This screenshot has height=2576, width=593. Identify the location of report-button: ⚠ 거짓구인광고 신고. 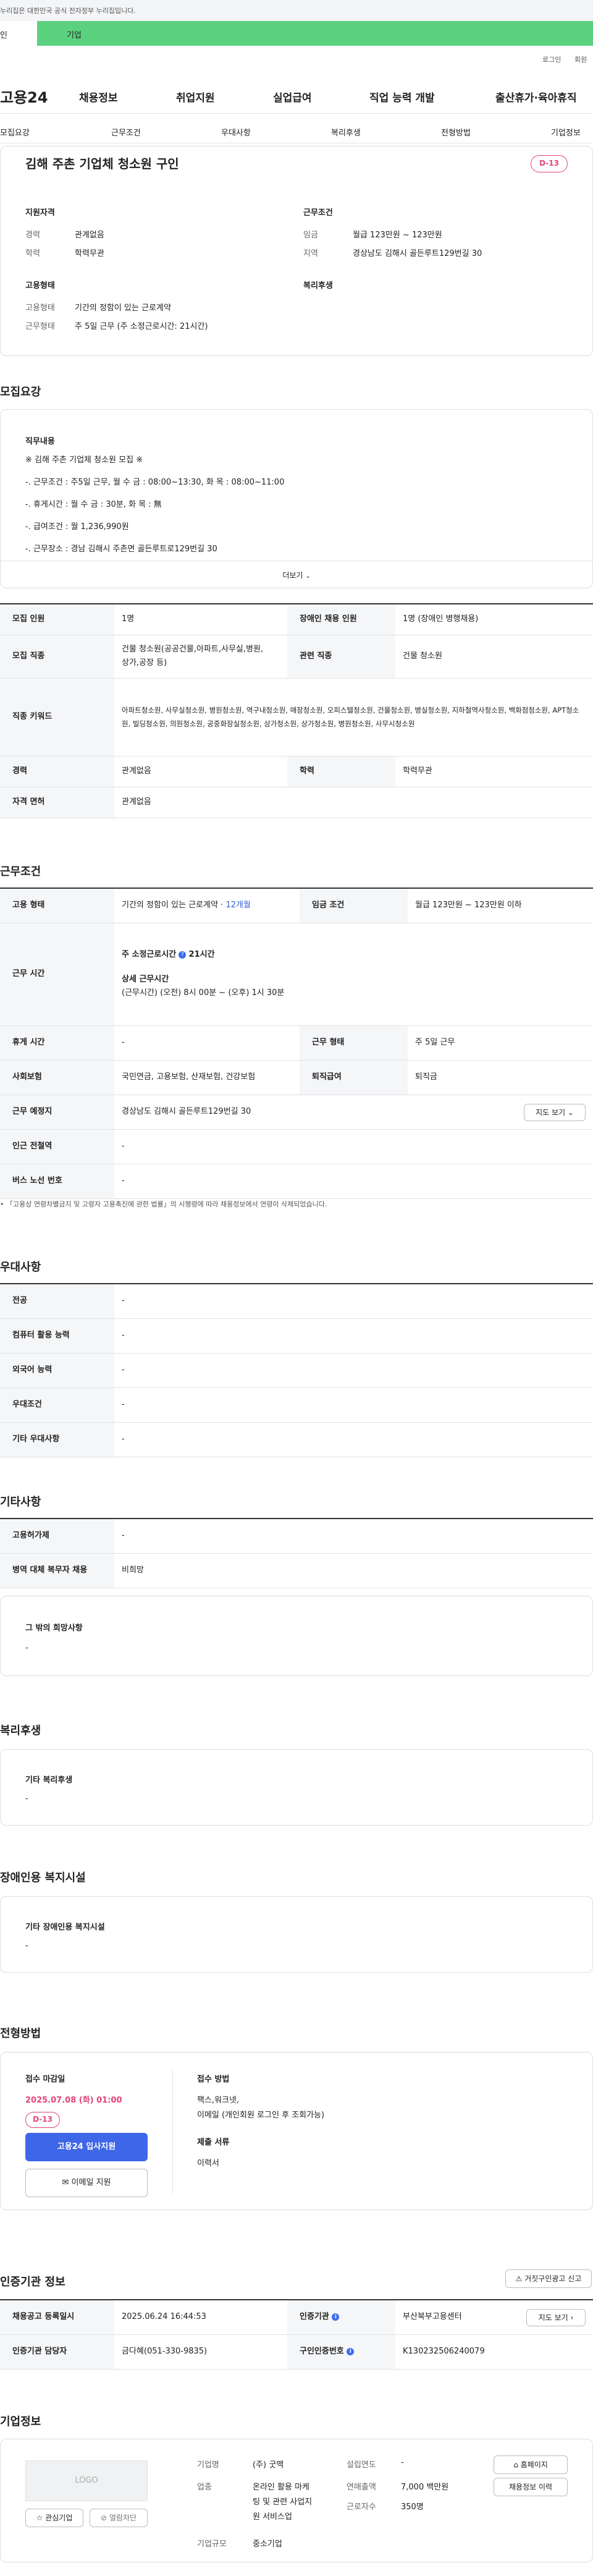
(548, 2278).